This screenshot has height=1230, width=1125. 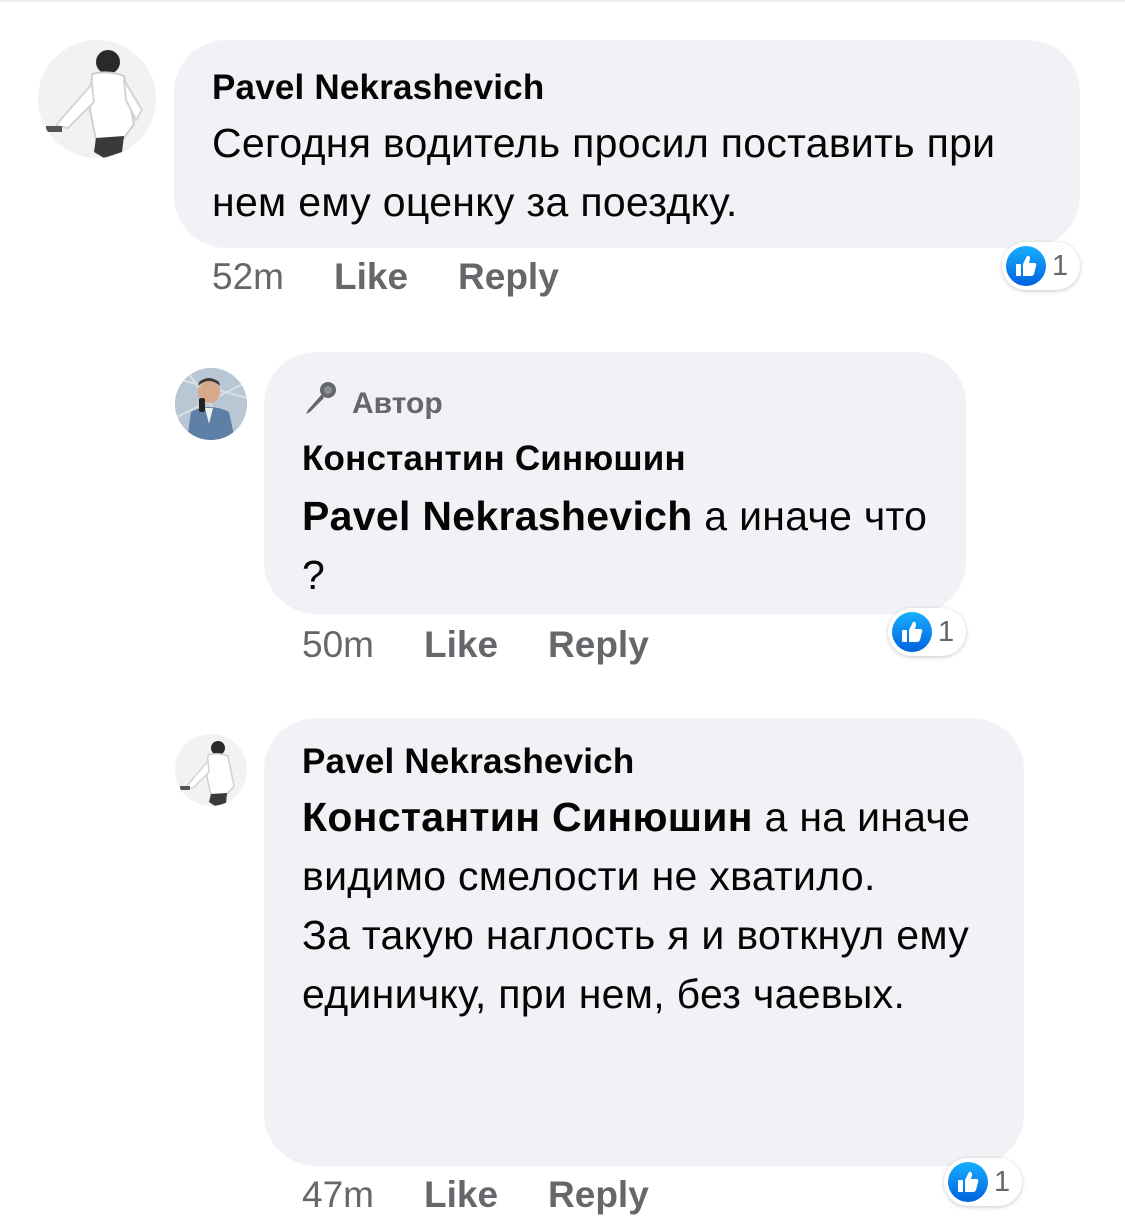 I want to click on timestamp: 47m, so click(x=338, y=1195).